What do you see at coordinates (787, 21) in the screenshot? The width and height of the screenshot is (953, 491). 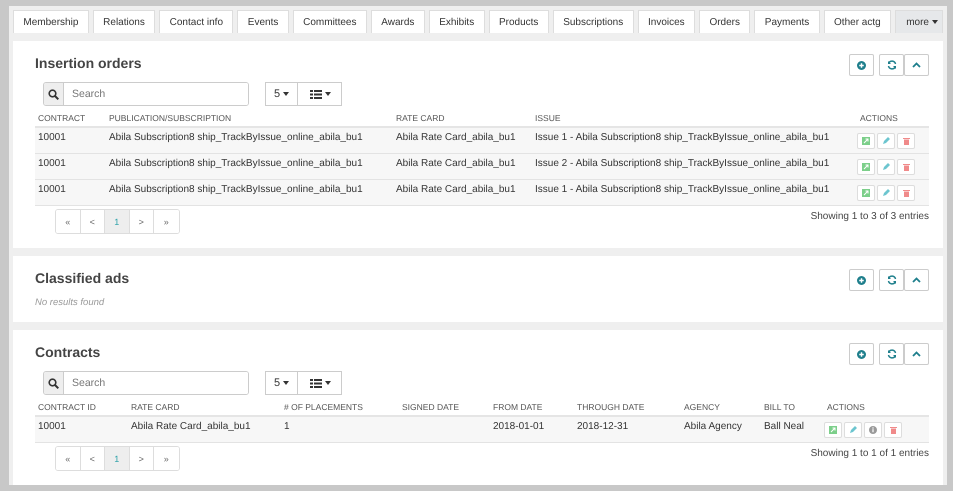 I see `tab: Payments` at bounding box center [787, 21].